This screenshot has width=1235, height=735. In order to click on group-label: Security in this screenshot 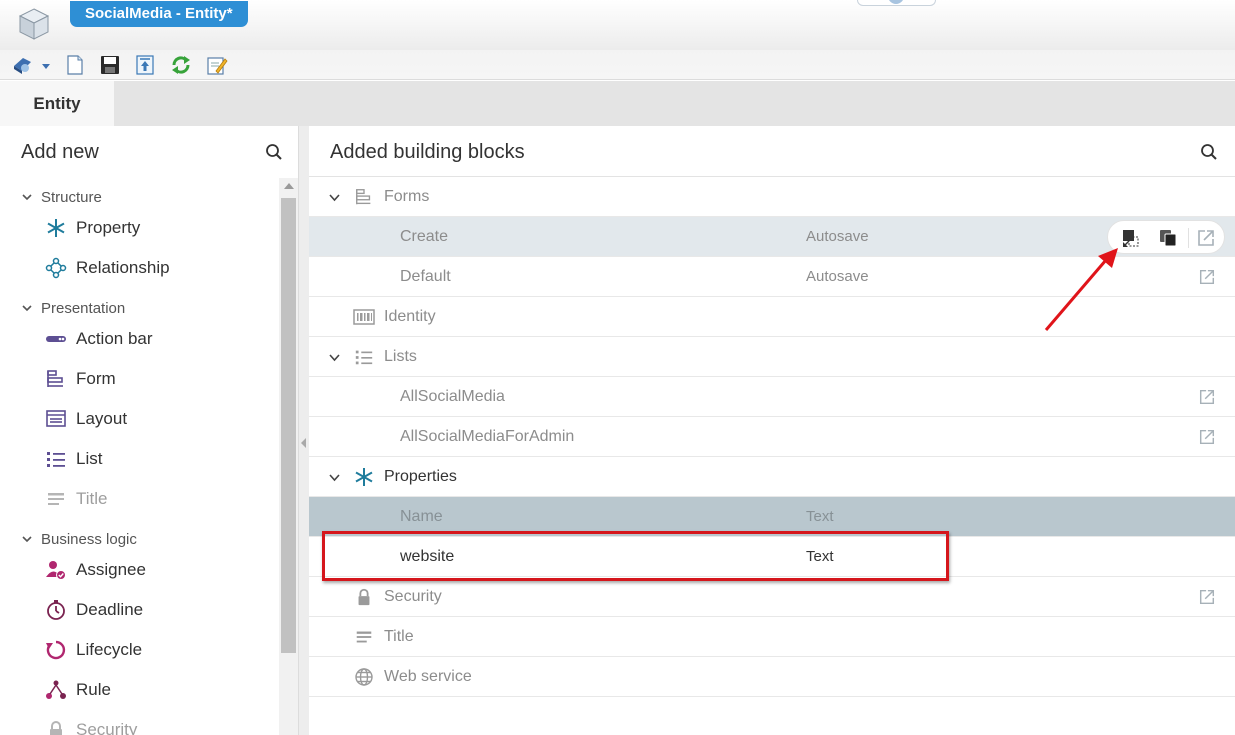, I will do `click(413, 596)`.